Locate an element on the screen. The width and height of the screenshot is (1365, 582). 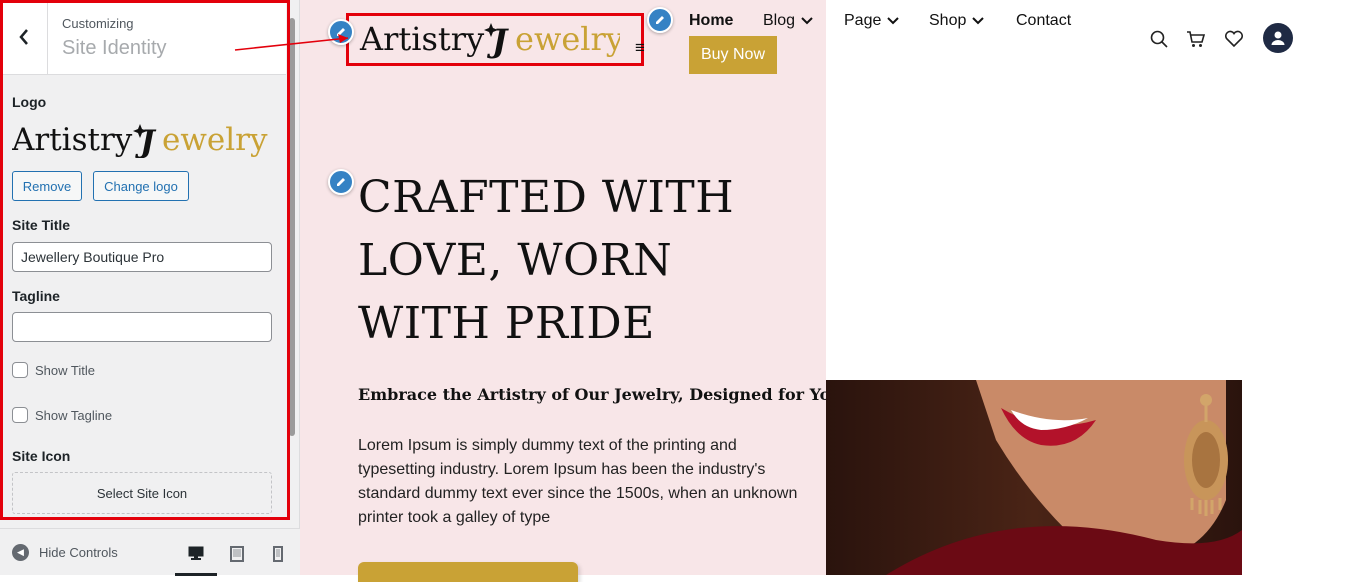
menu-icon: ≡ is located at coordinates (640, 48).